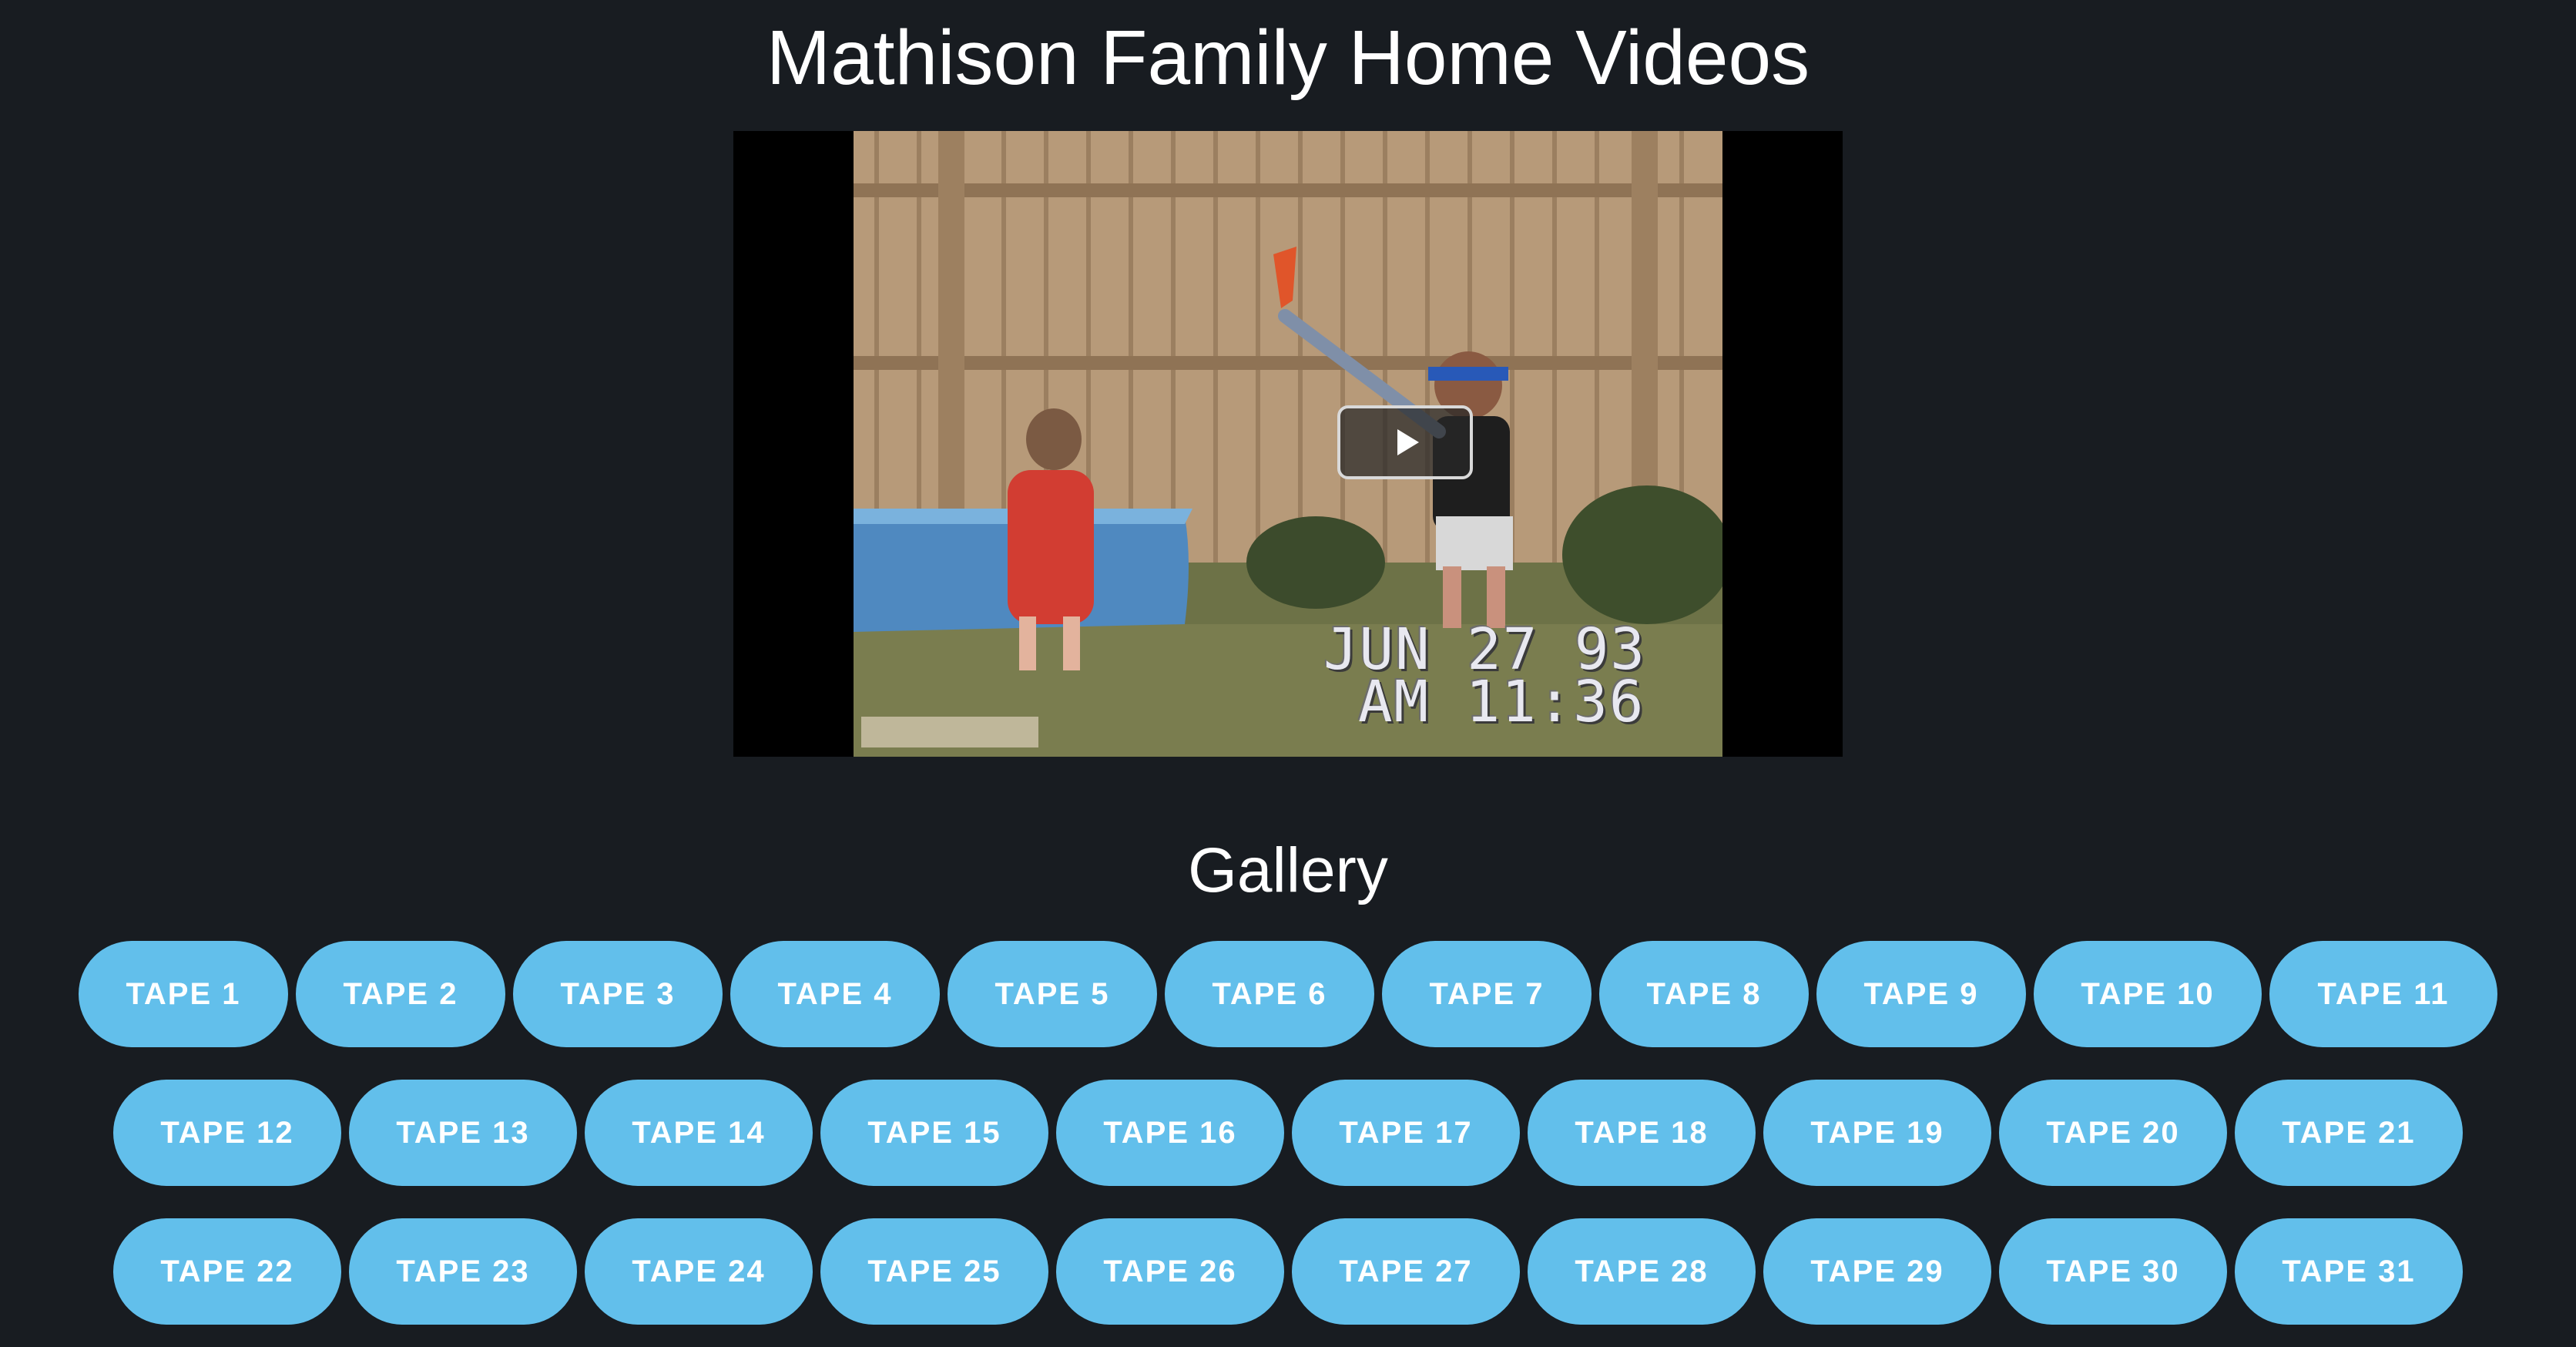  What do you see at coordinates (1269, 994) in the screenshot?
I see `tape-button: TAPE 6` at bounding box center [1269, 994].